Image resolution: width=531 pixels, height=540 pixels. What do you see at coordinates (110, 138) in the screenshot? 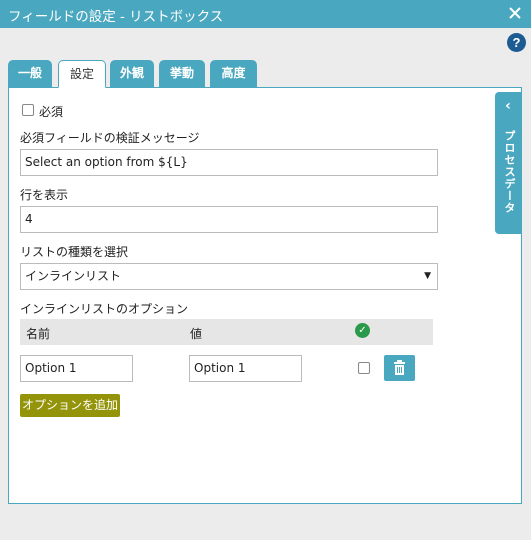
I see `validation-message-label: 必須フィールドの検証メッセージ` at bounding box center [110, 138].